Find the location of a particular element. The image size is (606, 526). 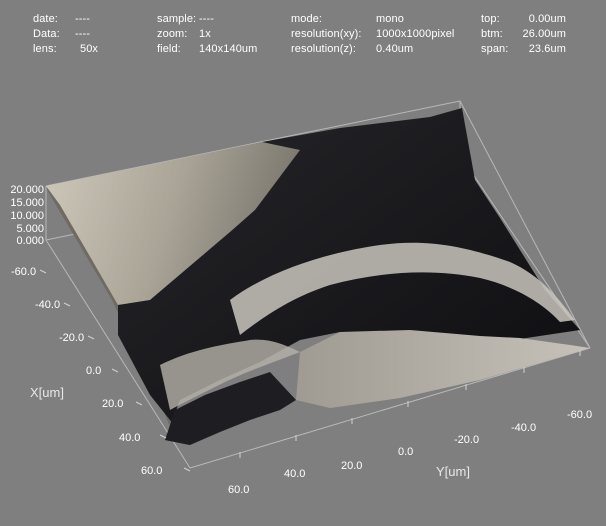

x-axis-title: X[um] is located at coordinates (47, 392).